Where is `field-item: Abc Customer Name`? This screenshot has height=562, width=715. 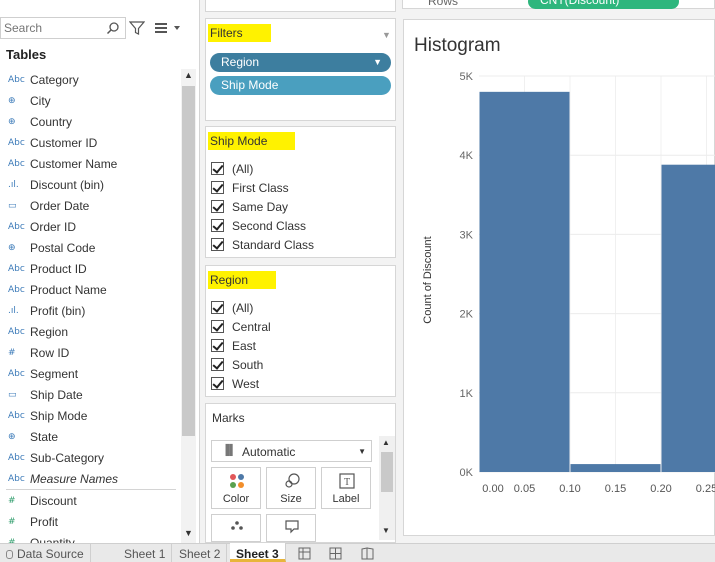
field-item: Abc Customer Name is located at coordinates (89, 163).